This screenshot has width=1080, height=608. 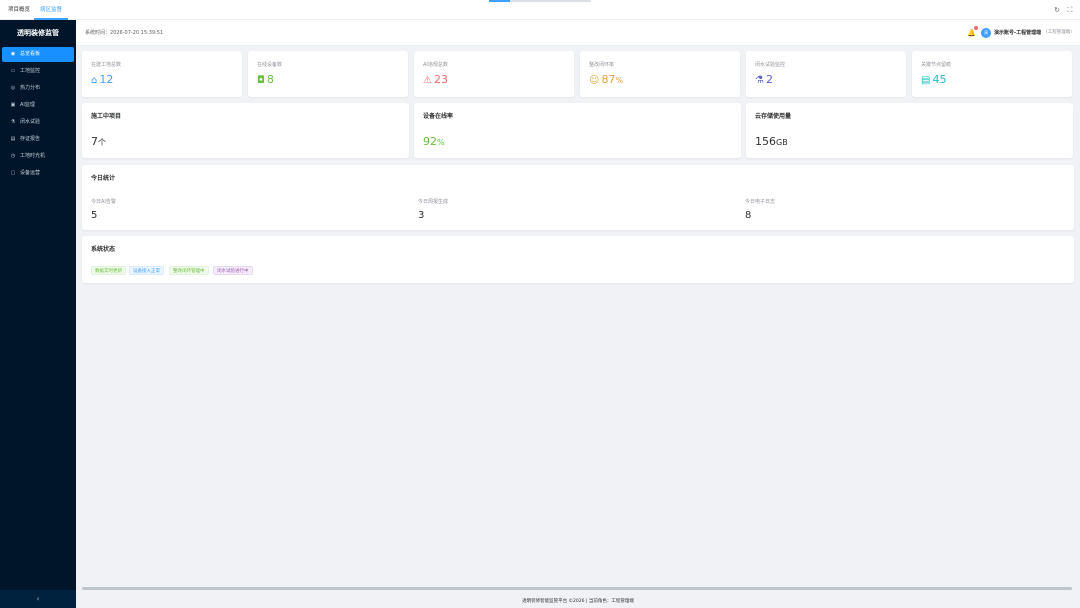 I want to click on stat-value: ⚗ 2, so click(x=764, y=80).